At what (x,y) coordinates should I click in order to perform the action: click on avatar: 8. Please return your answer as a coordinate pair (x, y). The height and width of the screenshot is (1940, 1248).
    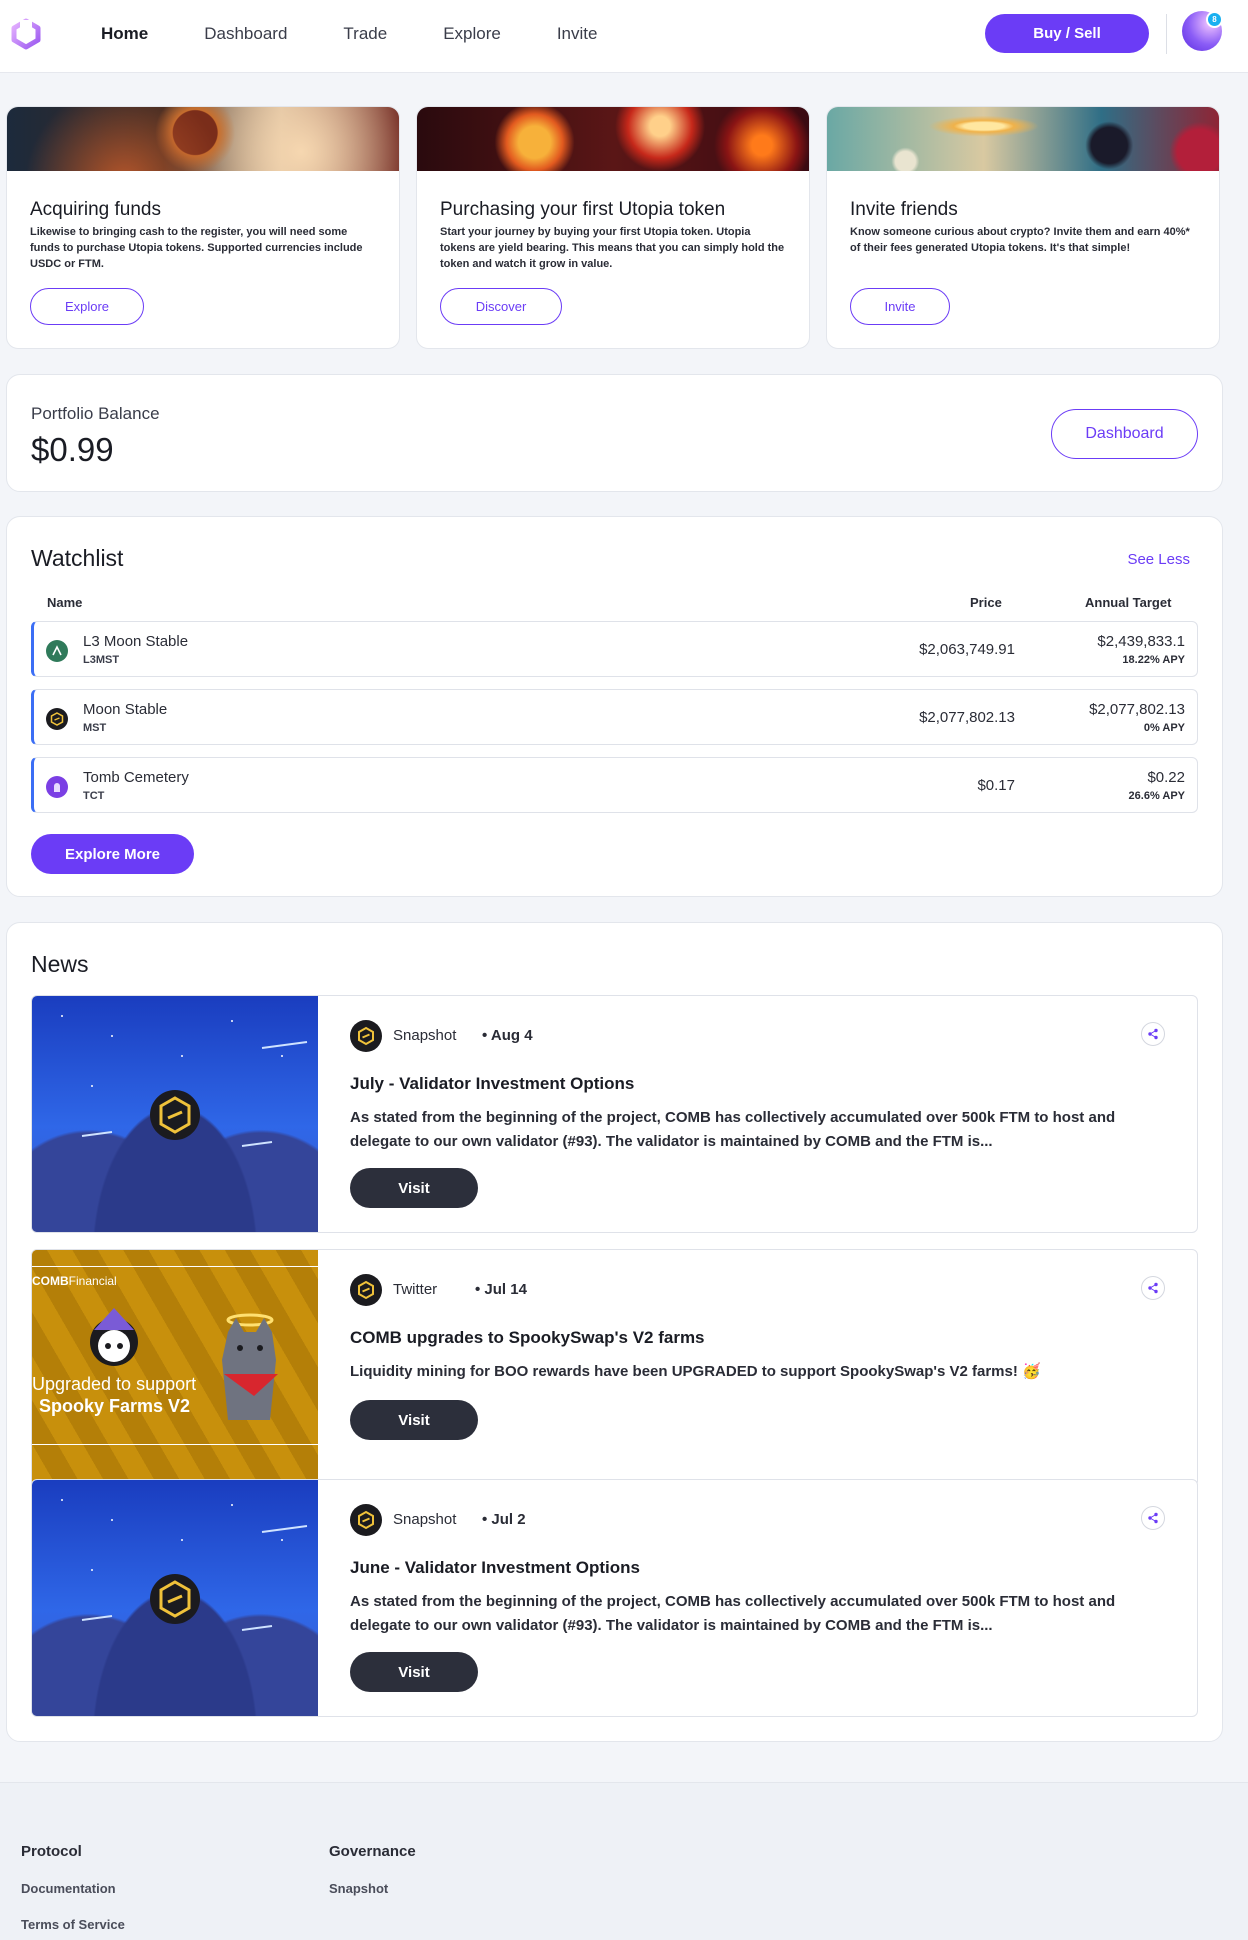
    Looking at the image, I should click on (1202, 31).